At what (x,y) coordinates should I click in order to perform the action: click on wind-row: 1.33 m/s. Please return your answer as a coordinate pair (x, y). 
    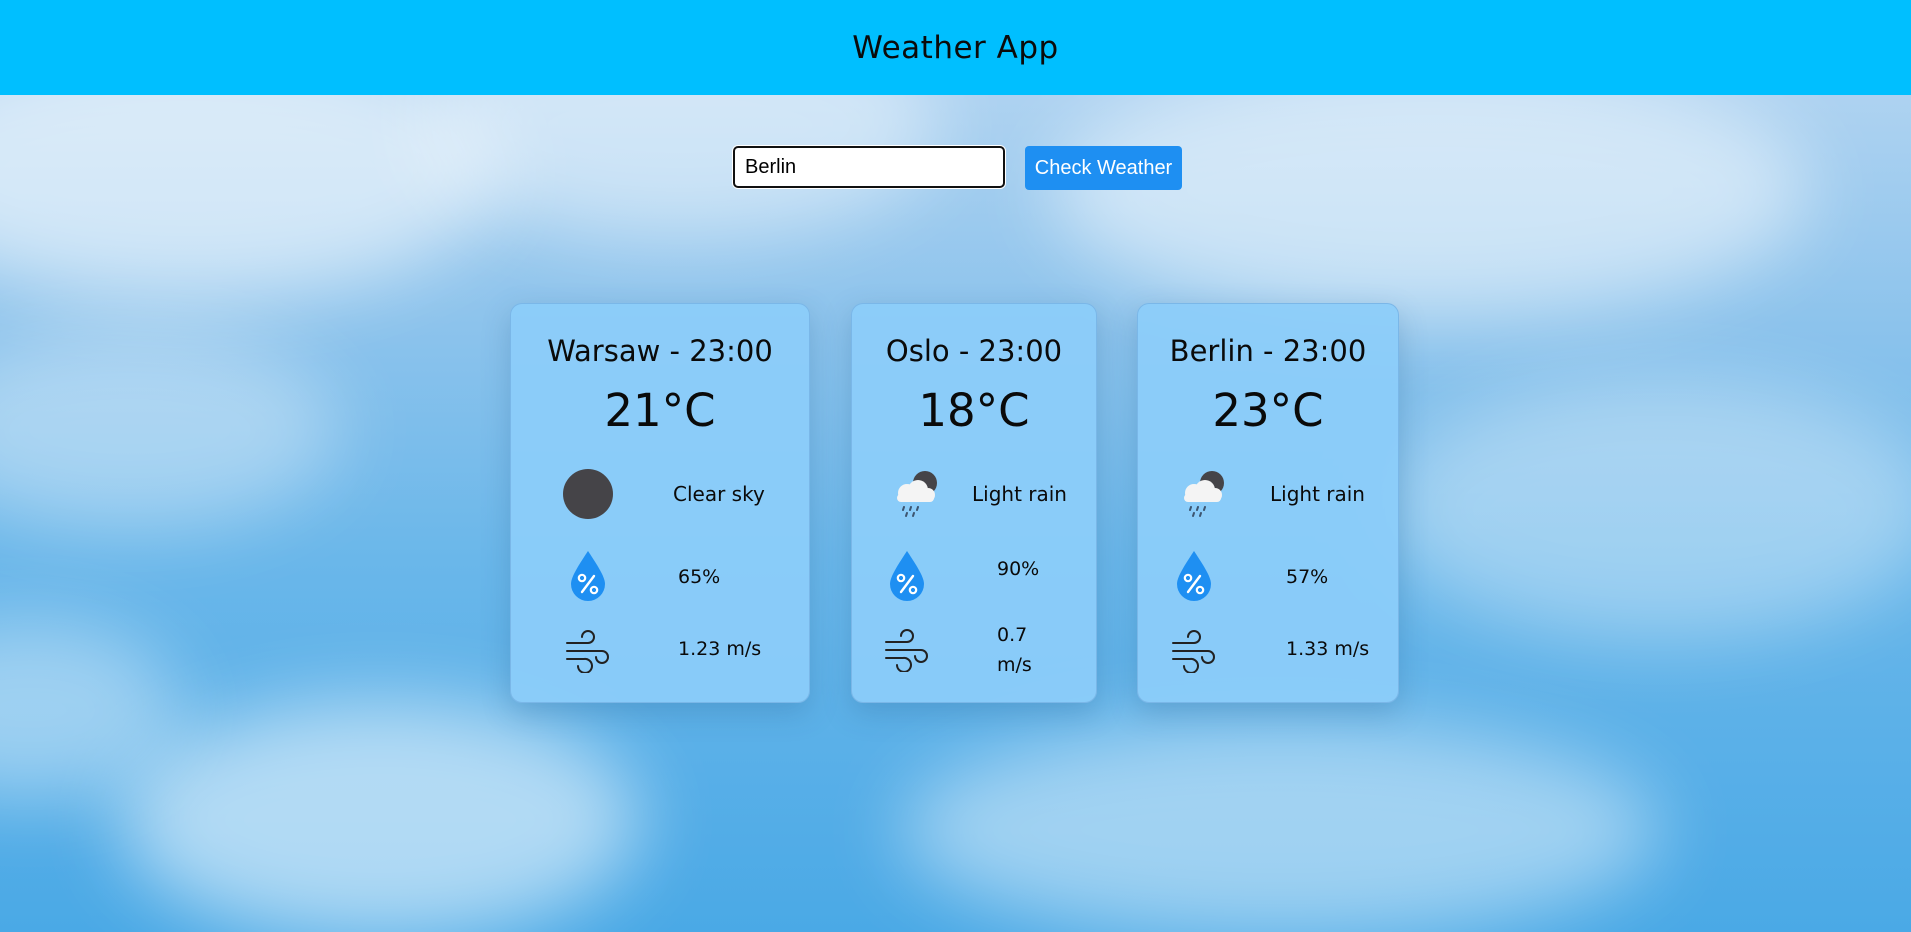
    Looking at the image, I should click on (1268, 651).